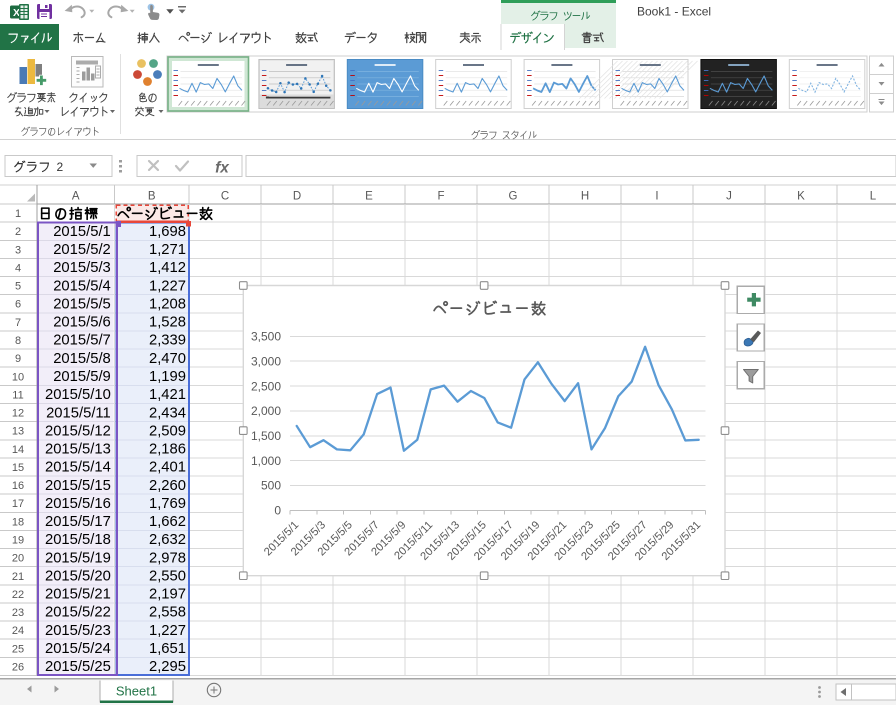  I want to click on svg-text: 2015/5/20, so click(78, 576).